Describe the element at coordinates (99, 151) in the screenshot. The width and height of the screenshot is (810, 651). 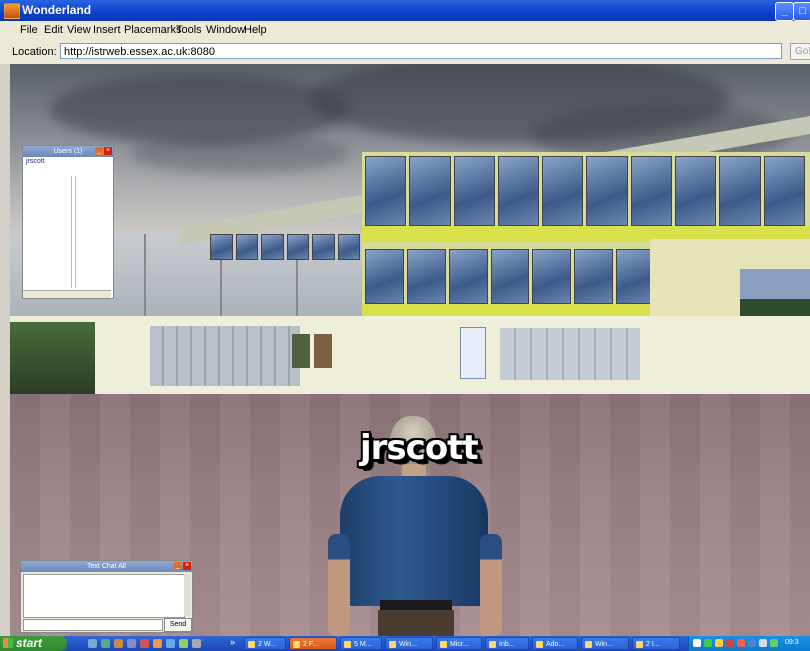
I see `users-panel-minimize-button: _` at that location.